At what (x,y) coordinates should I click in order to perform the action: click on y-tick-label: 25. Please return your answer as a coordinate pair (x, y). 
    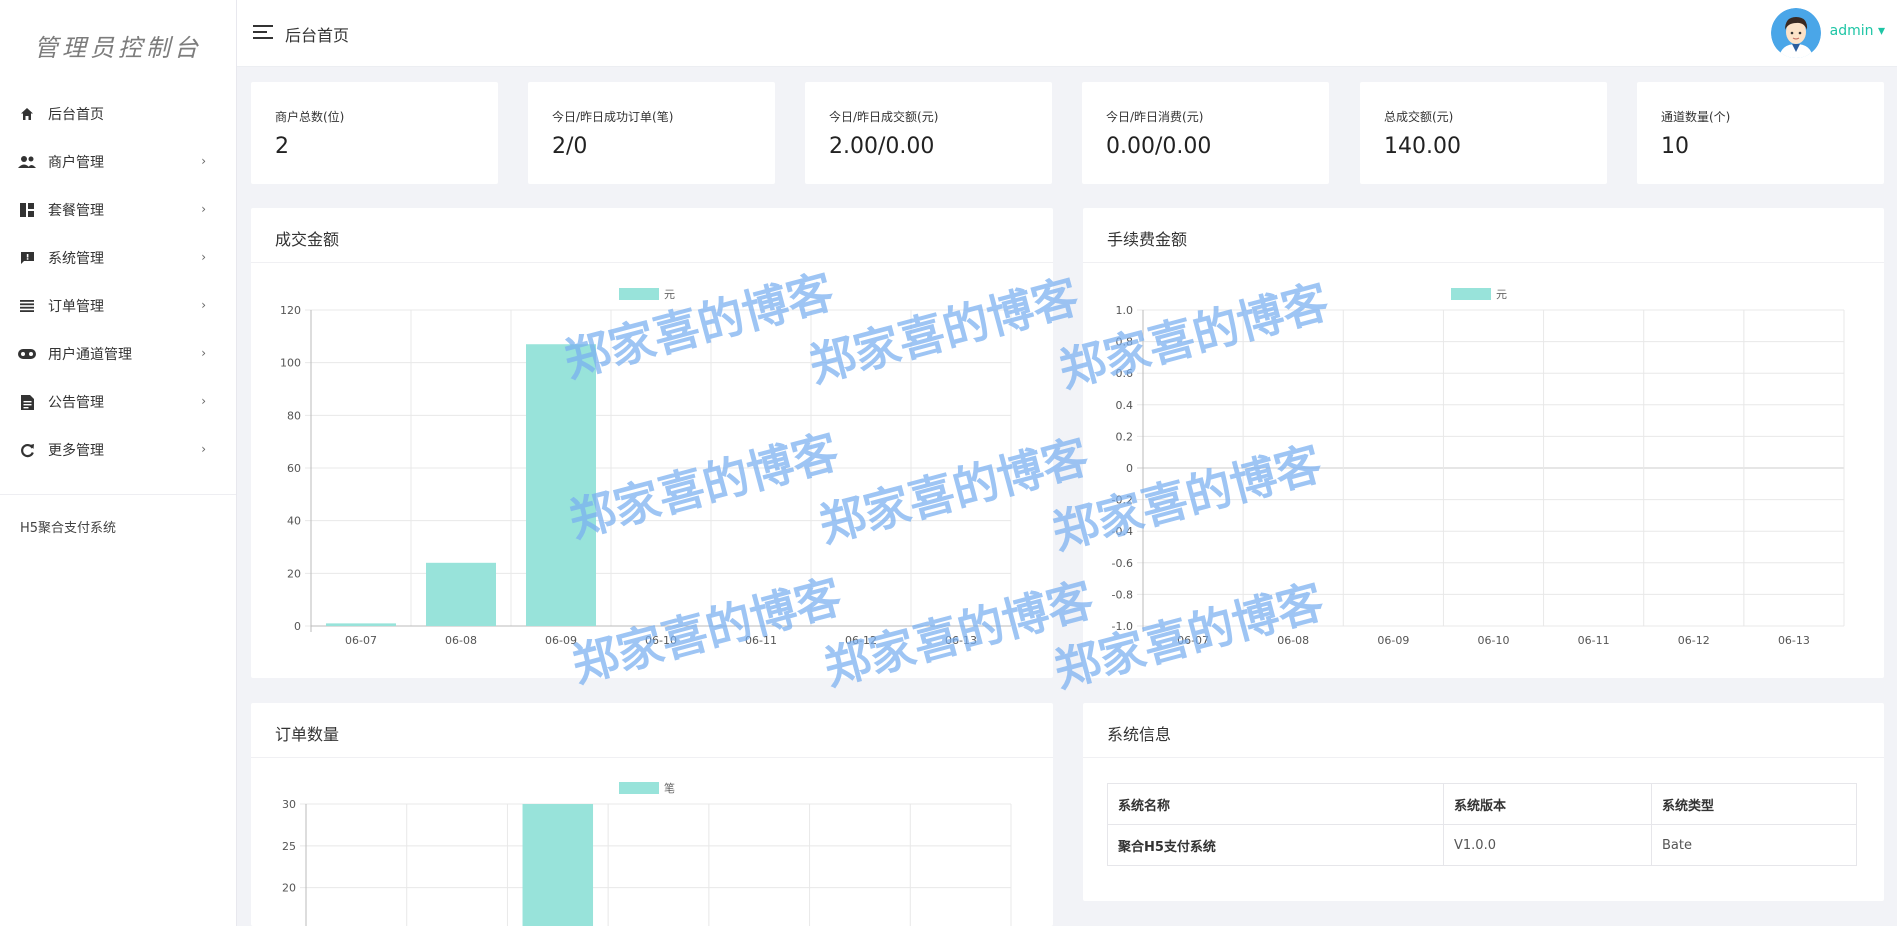
    Looking at the image, I should click on (289, 846).